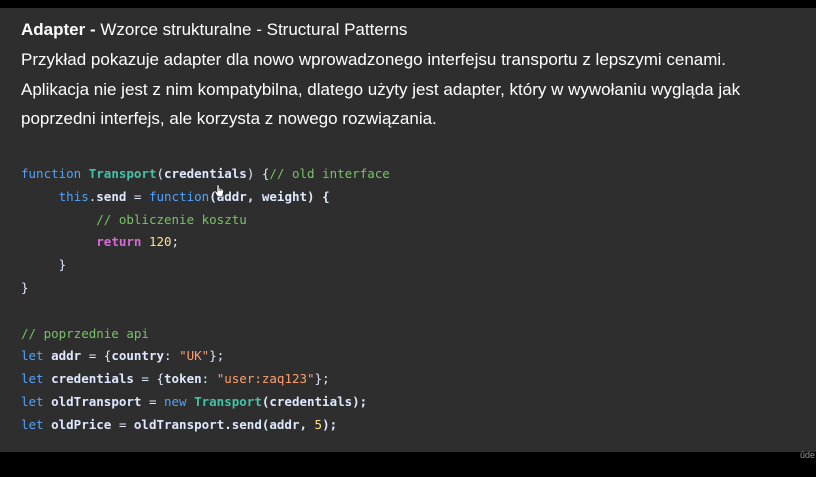 The image size is (816, 477). Describe the element at coordinates (160, 173) in the screenshot. I see `punct: (` at that location.